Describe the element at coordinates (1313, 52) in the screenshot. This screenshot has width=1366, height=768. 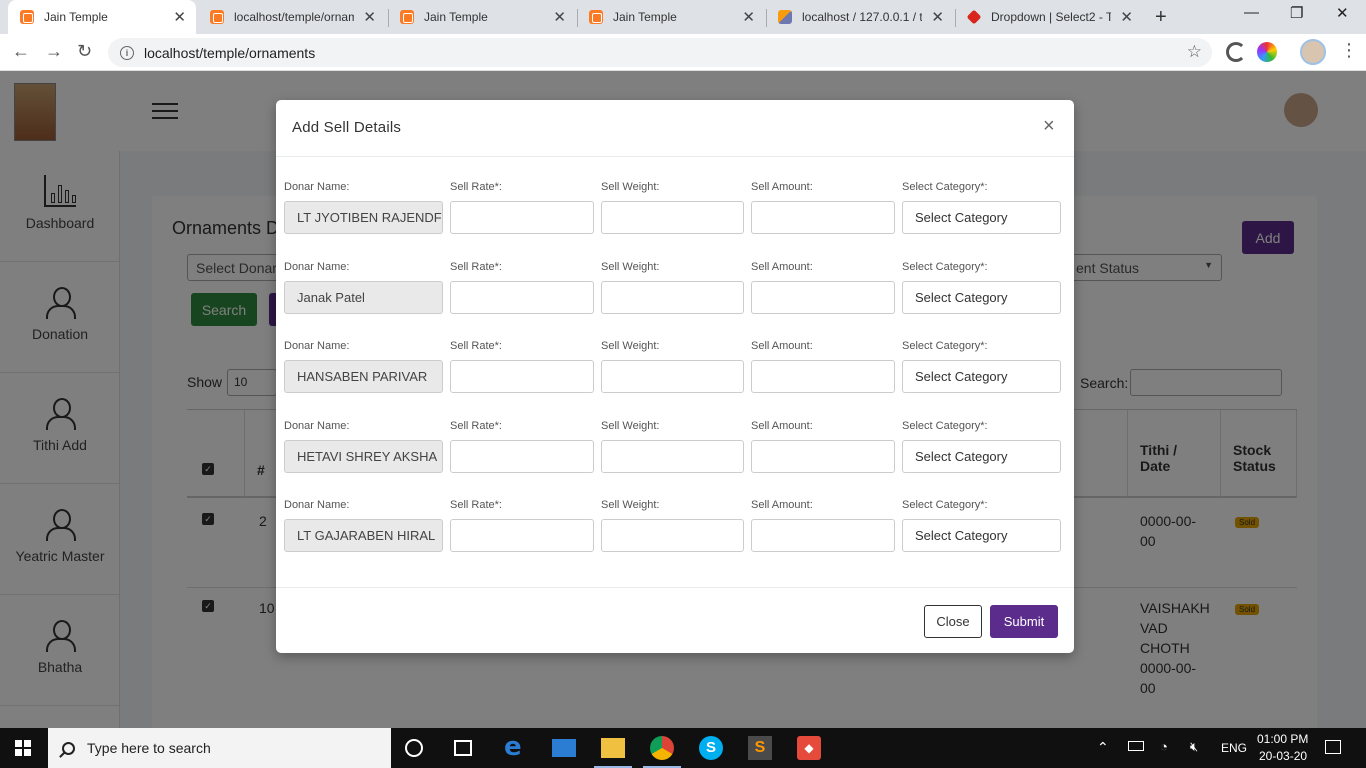
I see `profile-avatar` at that location.